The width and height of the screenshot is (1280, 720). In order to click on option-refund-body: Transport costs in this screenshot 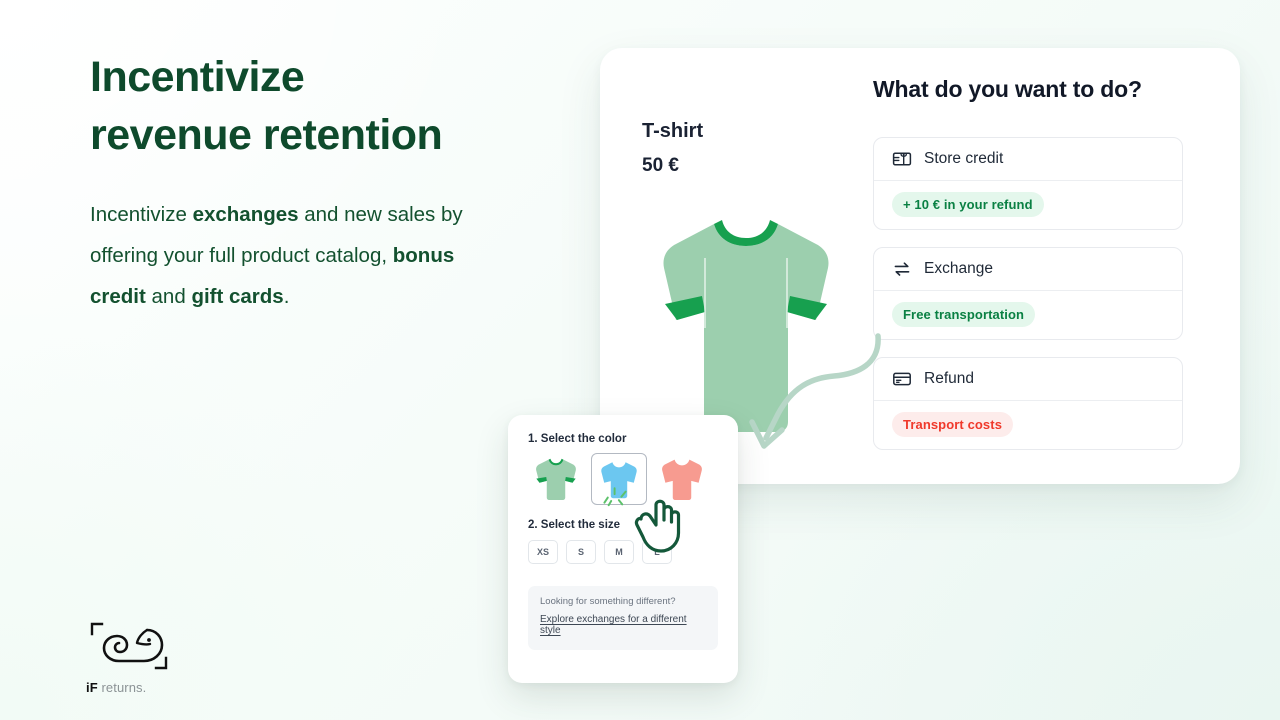, I will do `click(1028, 425)`.